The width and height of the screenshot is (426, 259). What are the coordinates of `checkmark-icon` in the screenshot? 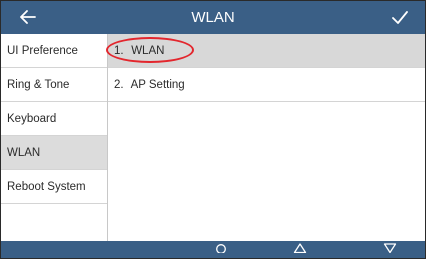 It's located at (400, 17).